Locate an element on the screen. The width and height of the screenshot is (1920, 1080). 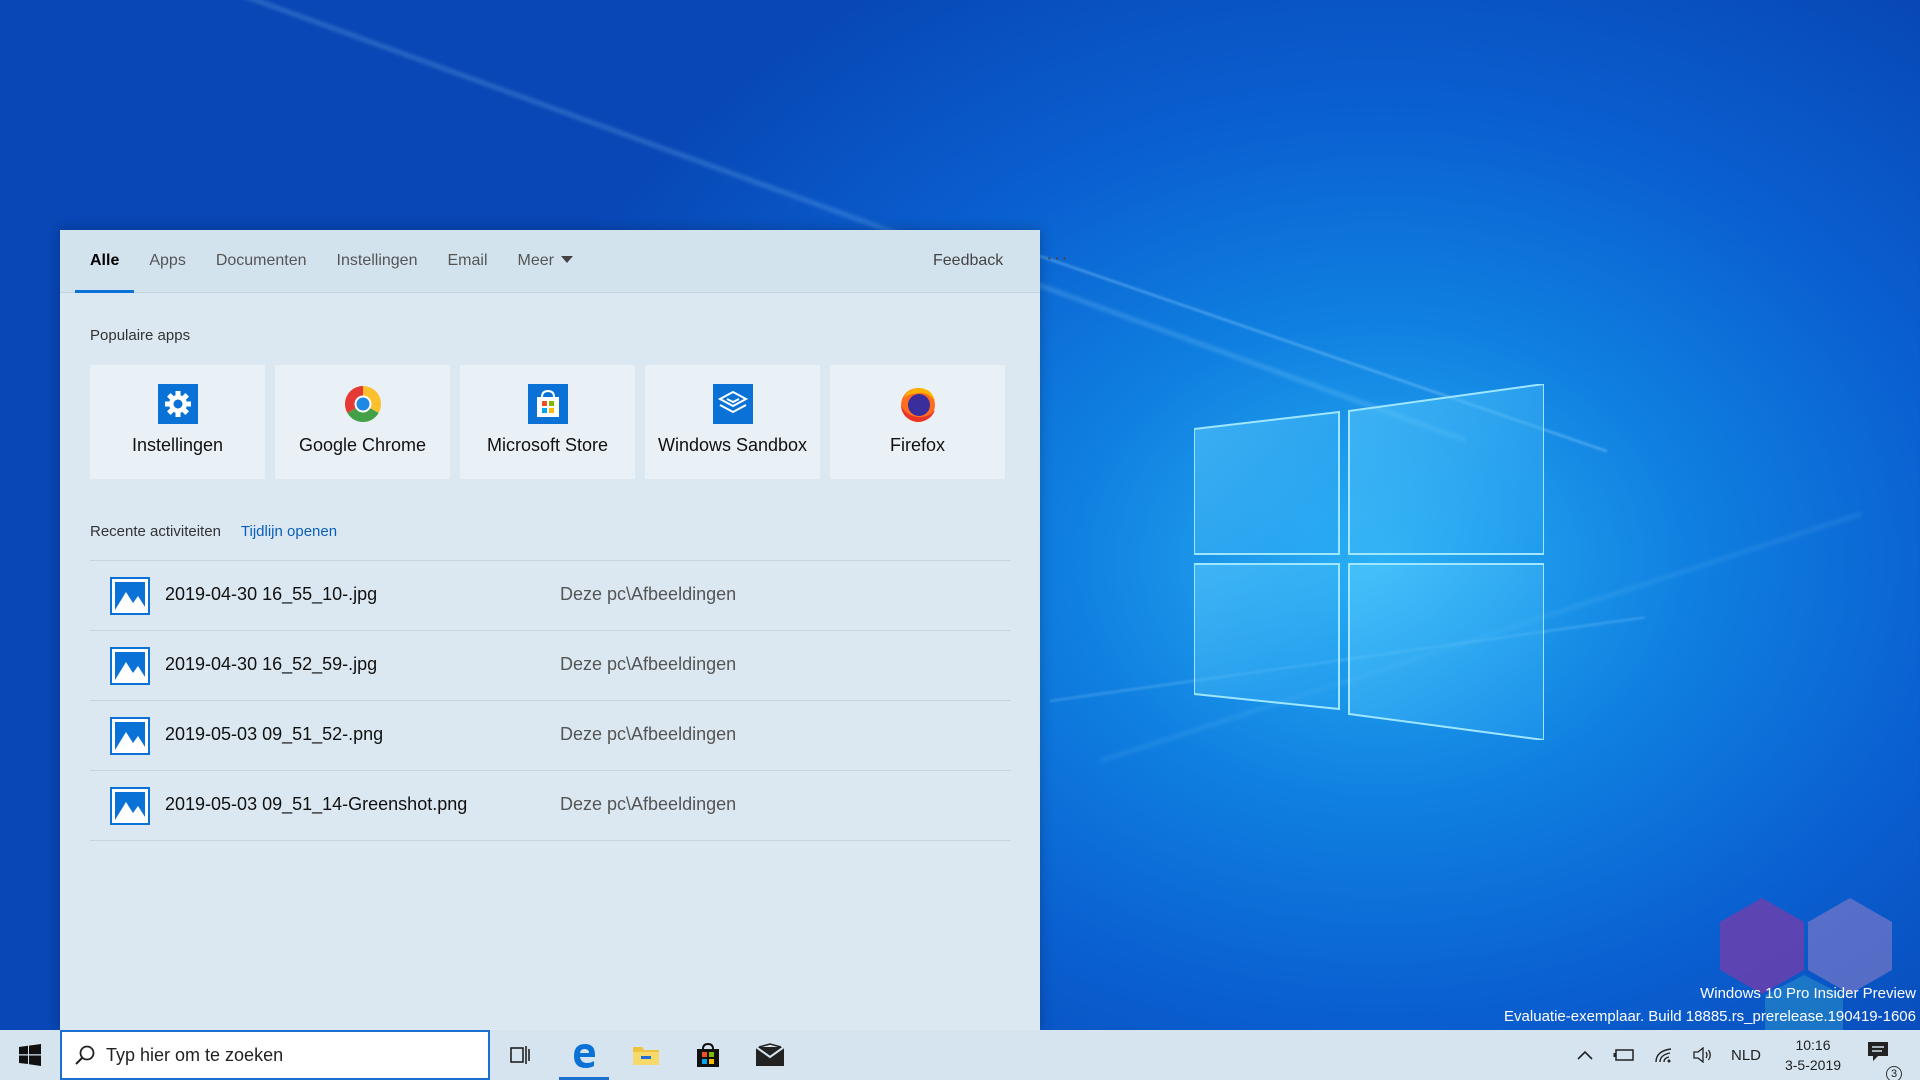
tab-instellingen: Instellingen is located at coordinates (377, 261).